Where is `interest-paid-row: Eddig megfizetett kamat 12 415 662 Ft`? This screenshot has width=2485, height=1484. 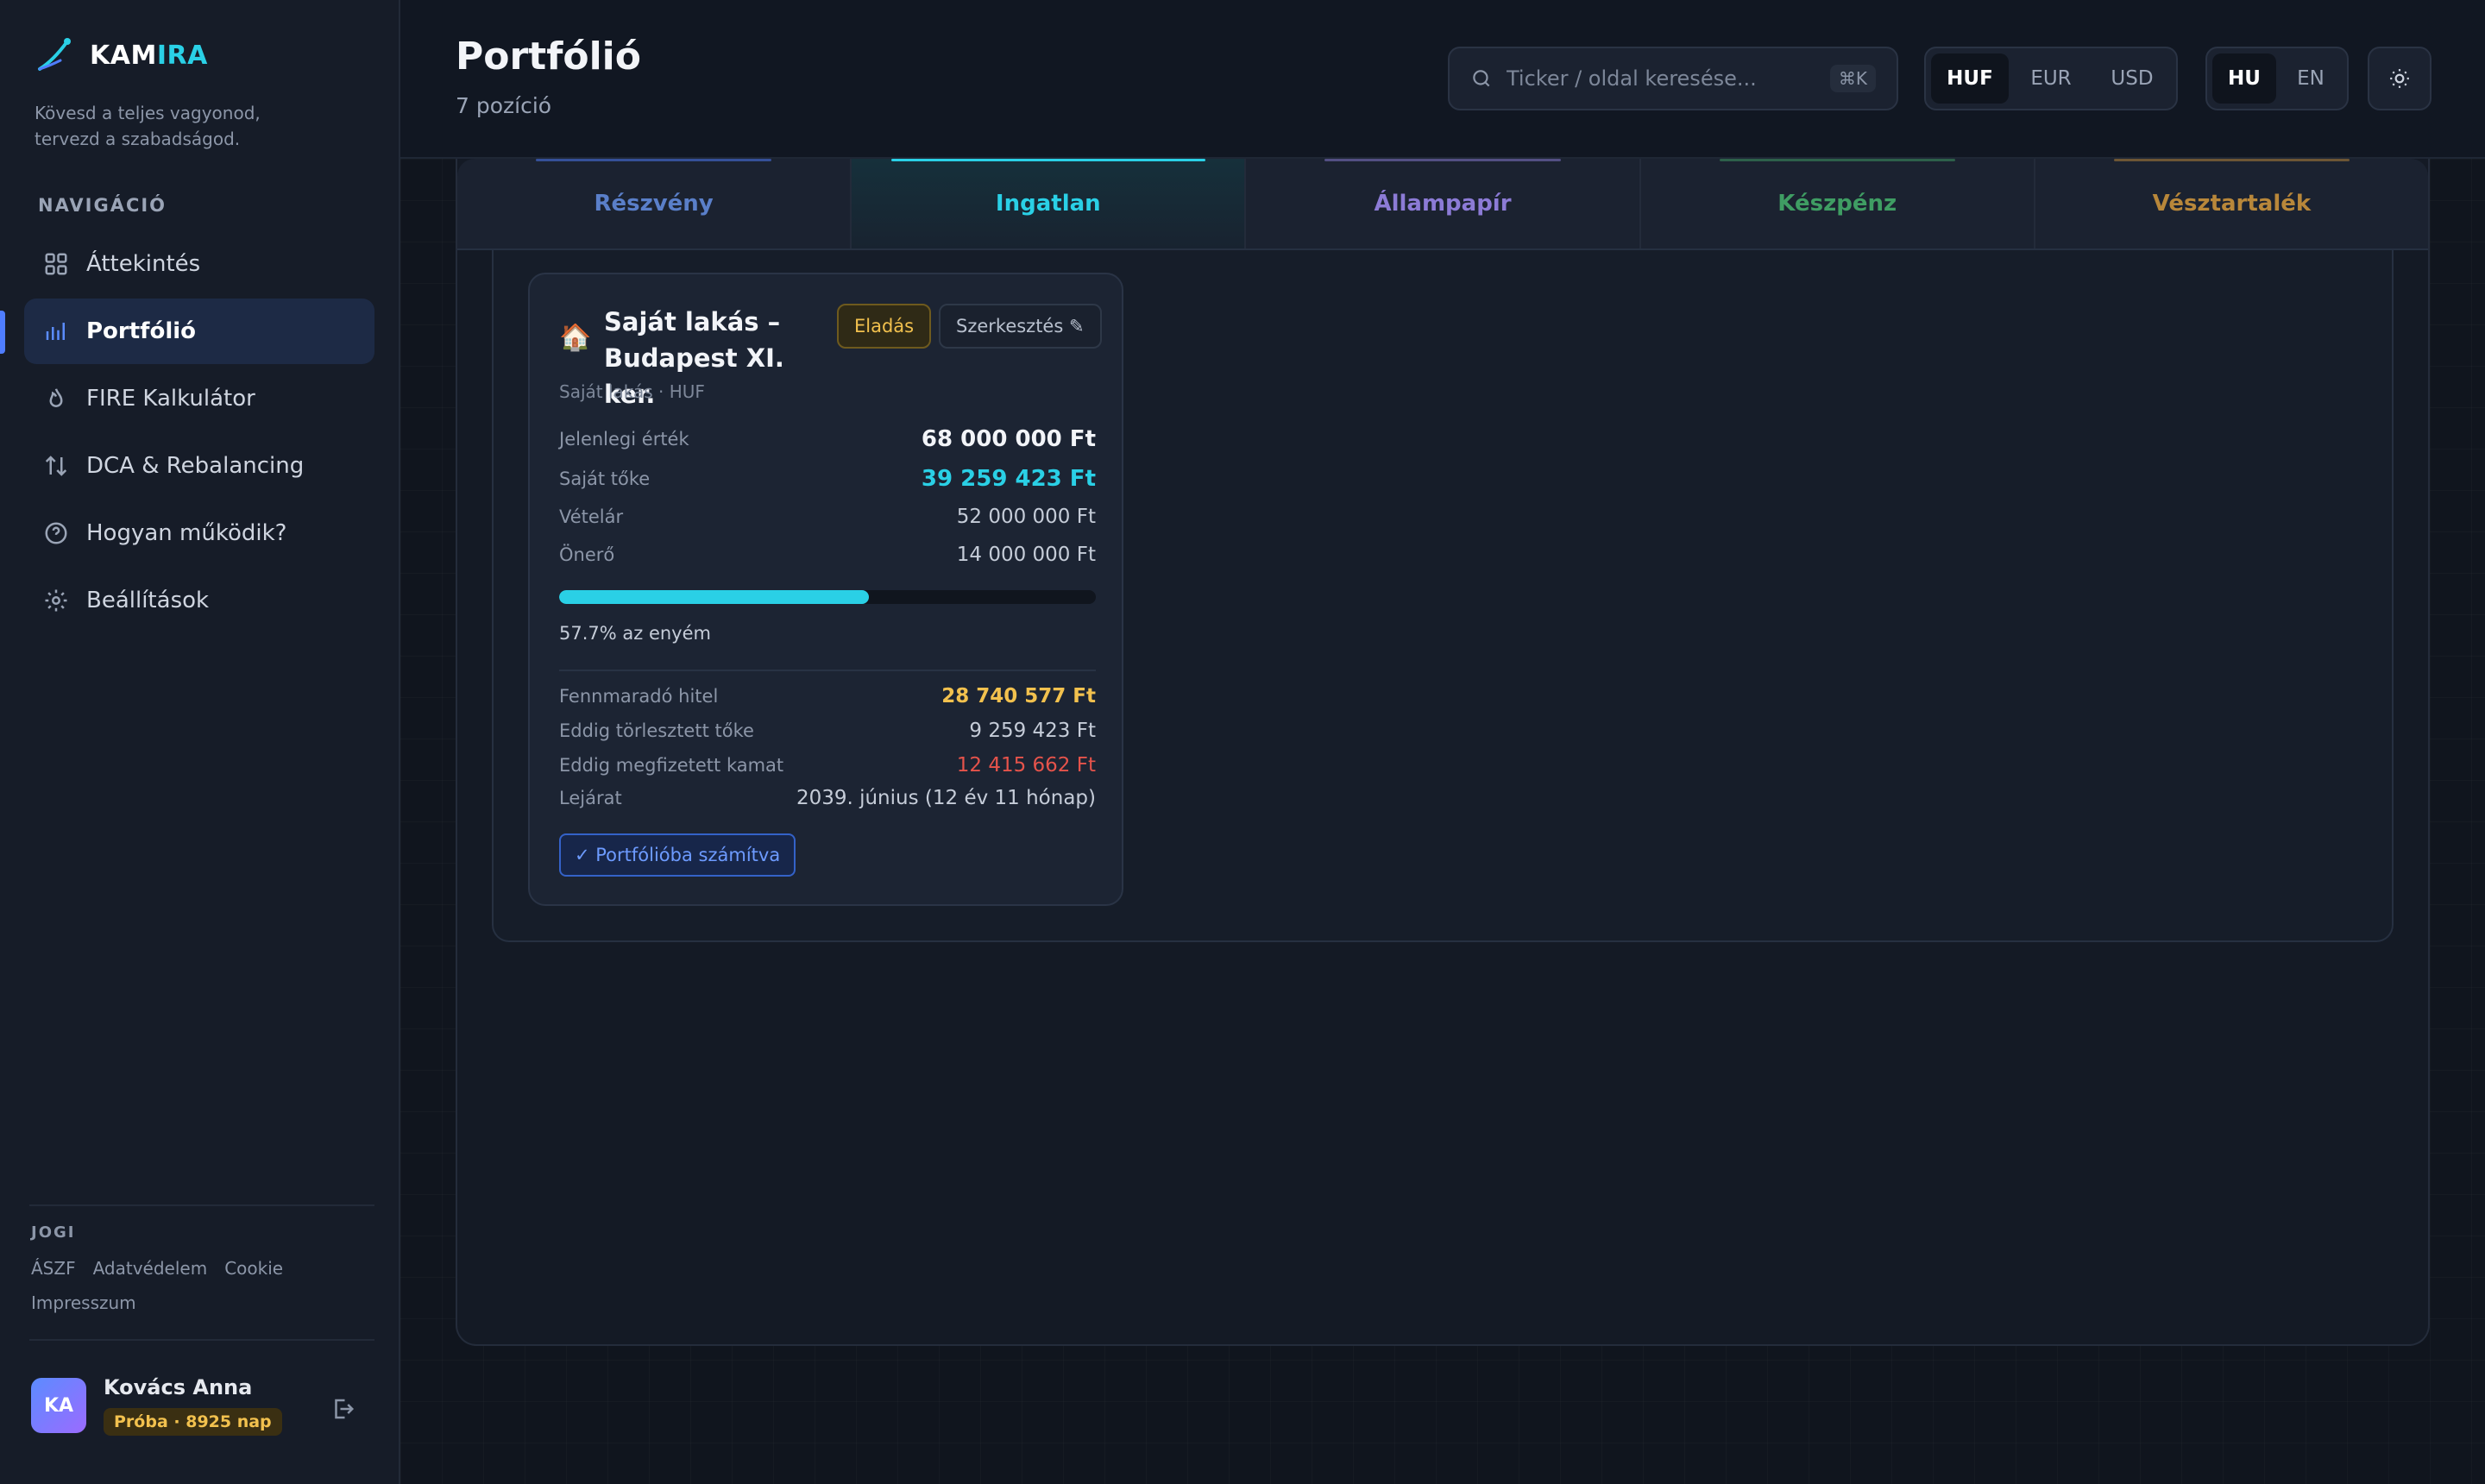 interest-paid-row: Eddig megfizetett kamat 12 415 662 Ft is located at coordinates (827, 765).